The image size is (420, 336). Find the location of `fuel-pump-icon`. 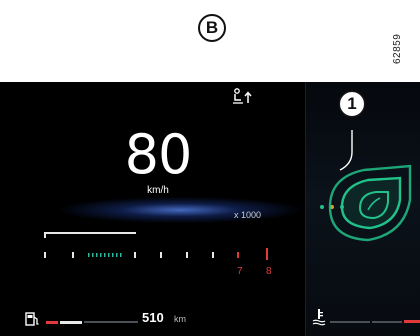

fuel-pump-icon is located at coordinates (32, 319).